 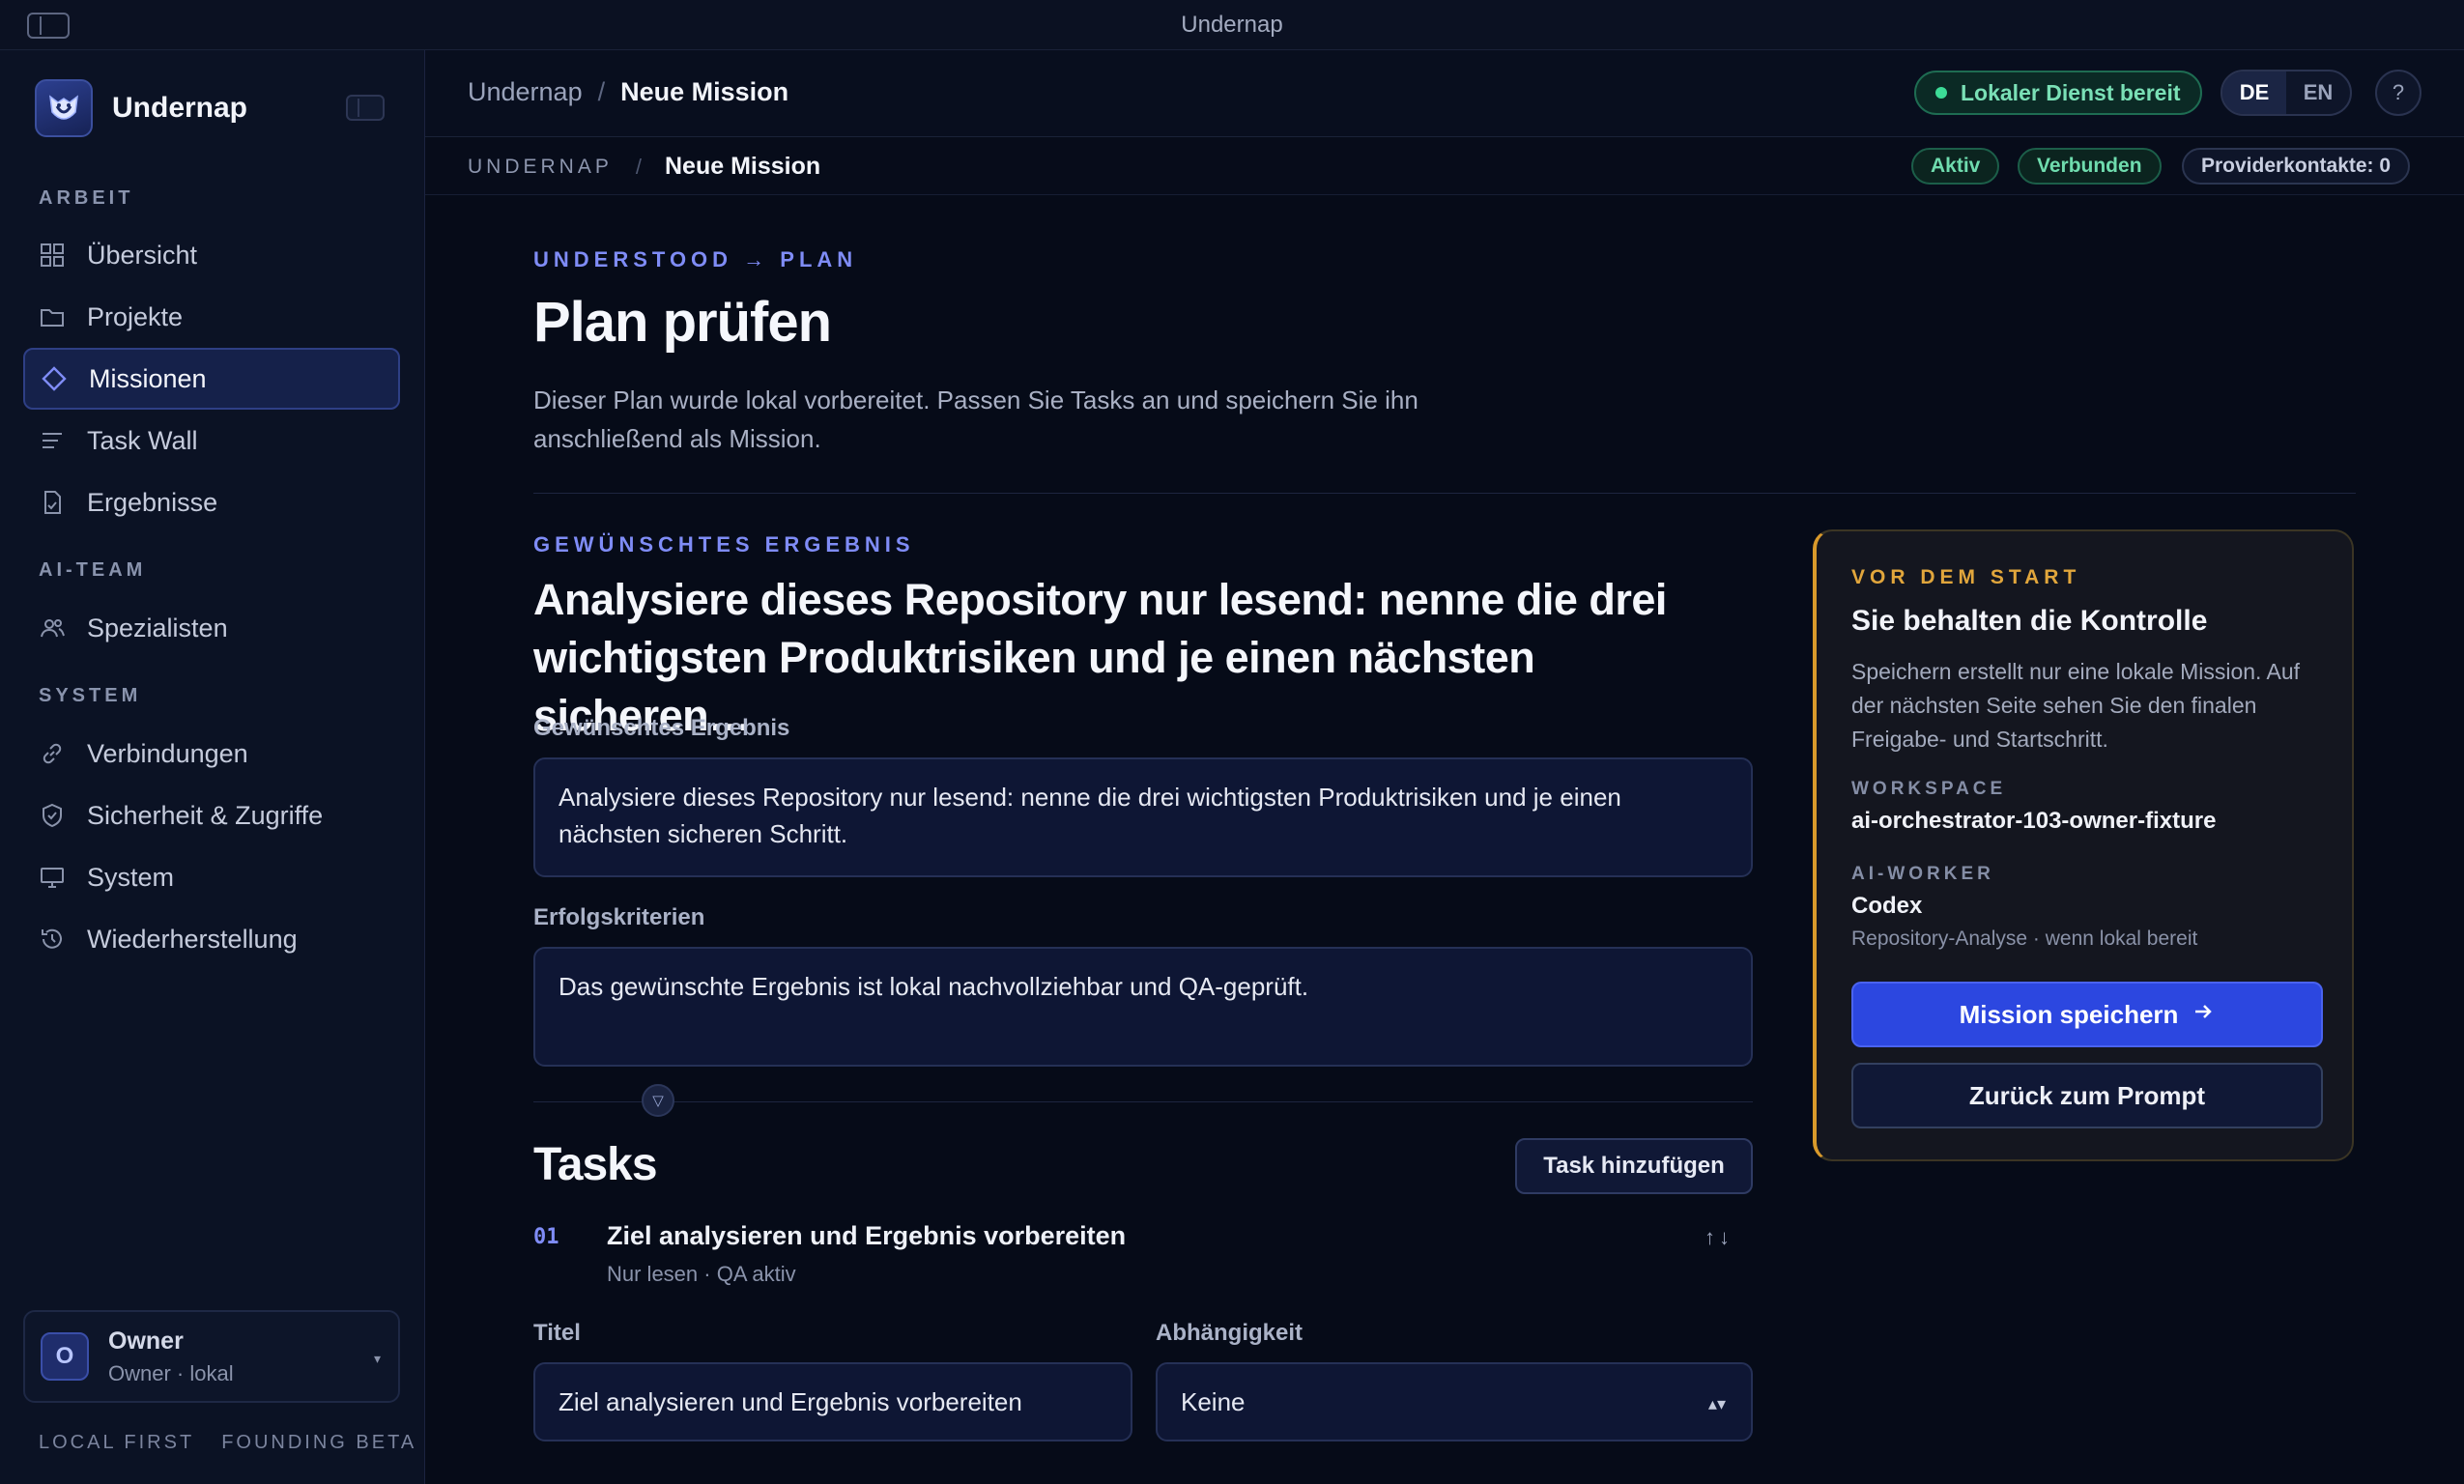 I want to click on lang-en-button: EN, so click(x=2318, y=92).